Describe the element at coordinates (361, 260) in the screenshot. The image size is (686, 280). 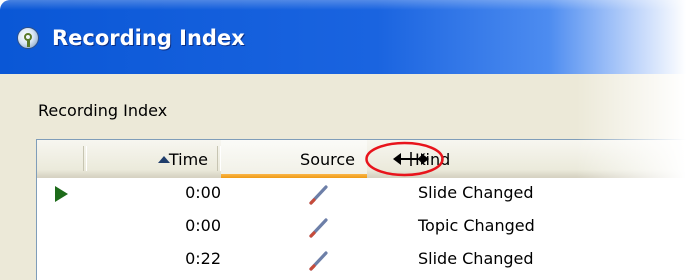
I see `table-row: 0:22 Slide Changed` at that location.